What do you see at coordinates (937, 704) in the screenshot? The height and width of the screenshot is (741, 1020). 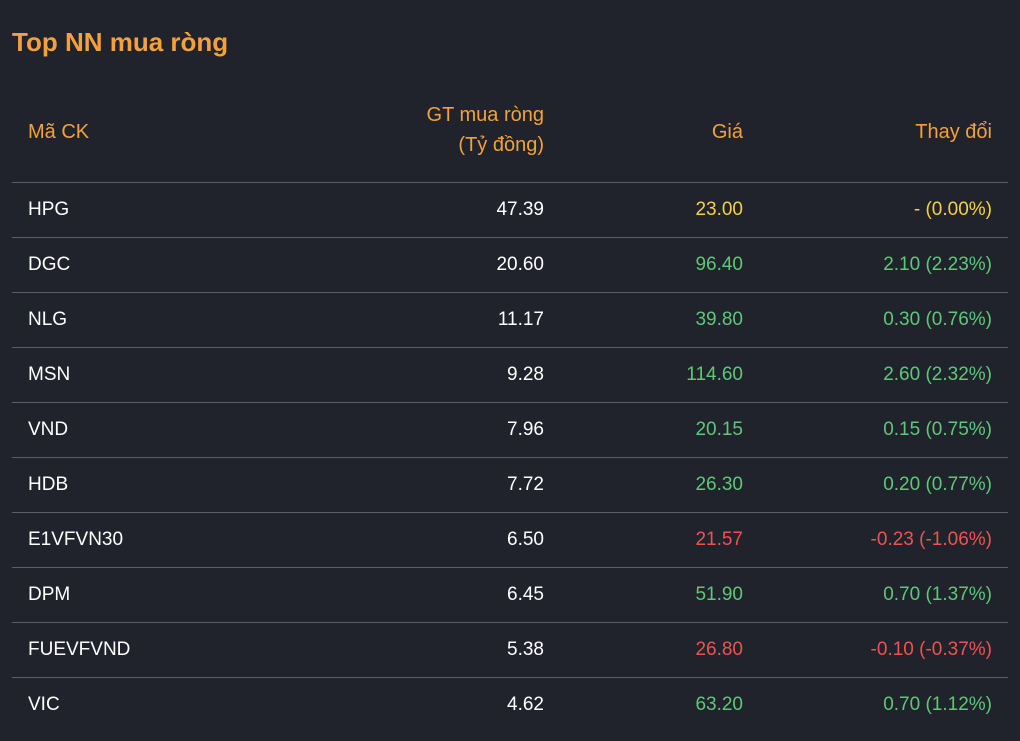 I see `price-change: 0.70 (1.12%)` at bounding box center [937, 704].